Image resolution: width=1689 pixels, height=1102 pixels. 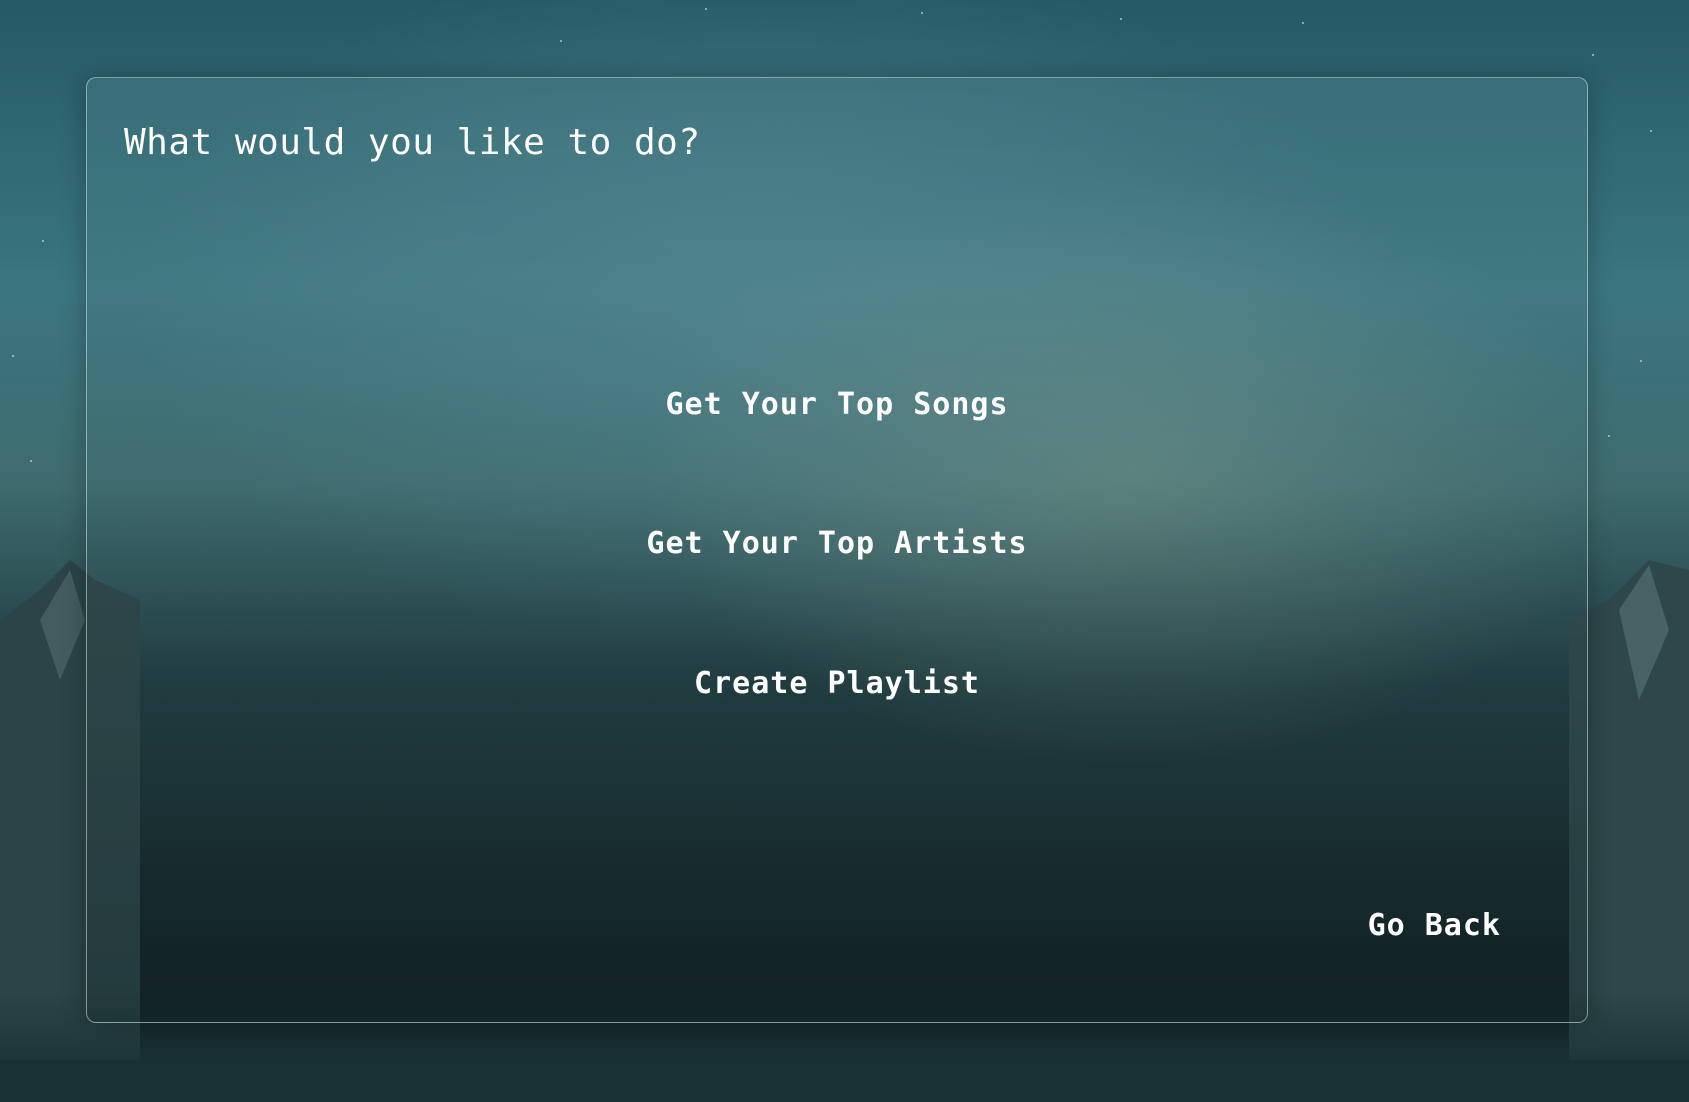 I want to click on top-artists-button: Get Your Top Artists, so click(x=836, y=543).